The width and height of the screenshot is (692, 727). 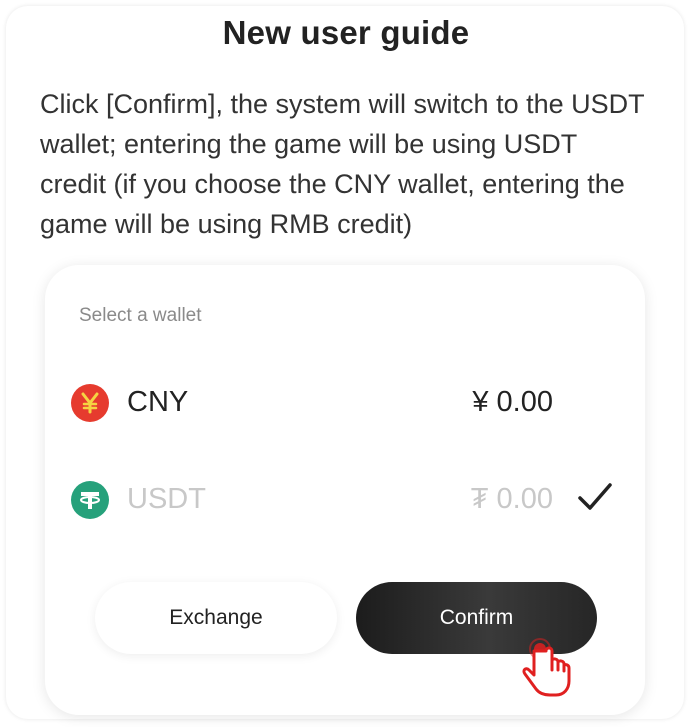 What do you see at coordinates (140, 315) in the screenshot?
I see `select-wallet-label: Select a wallet` at bounding box center [140, 315].